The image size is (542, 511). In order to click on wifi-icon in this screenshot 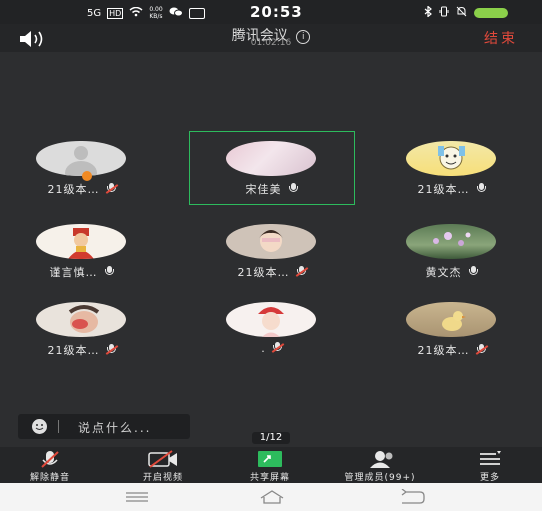, I will do `click(136, 13)`.